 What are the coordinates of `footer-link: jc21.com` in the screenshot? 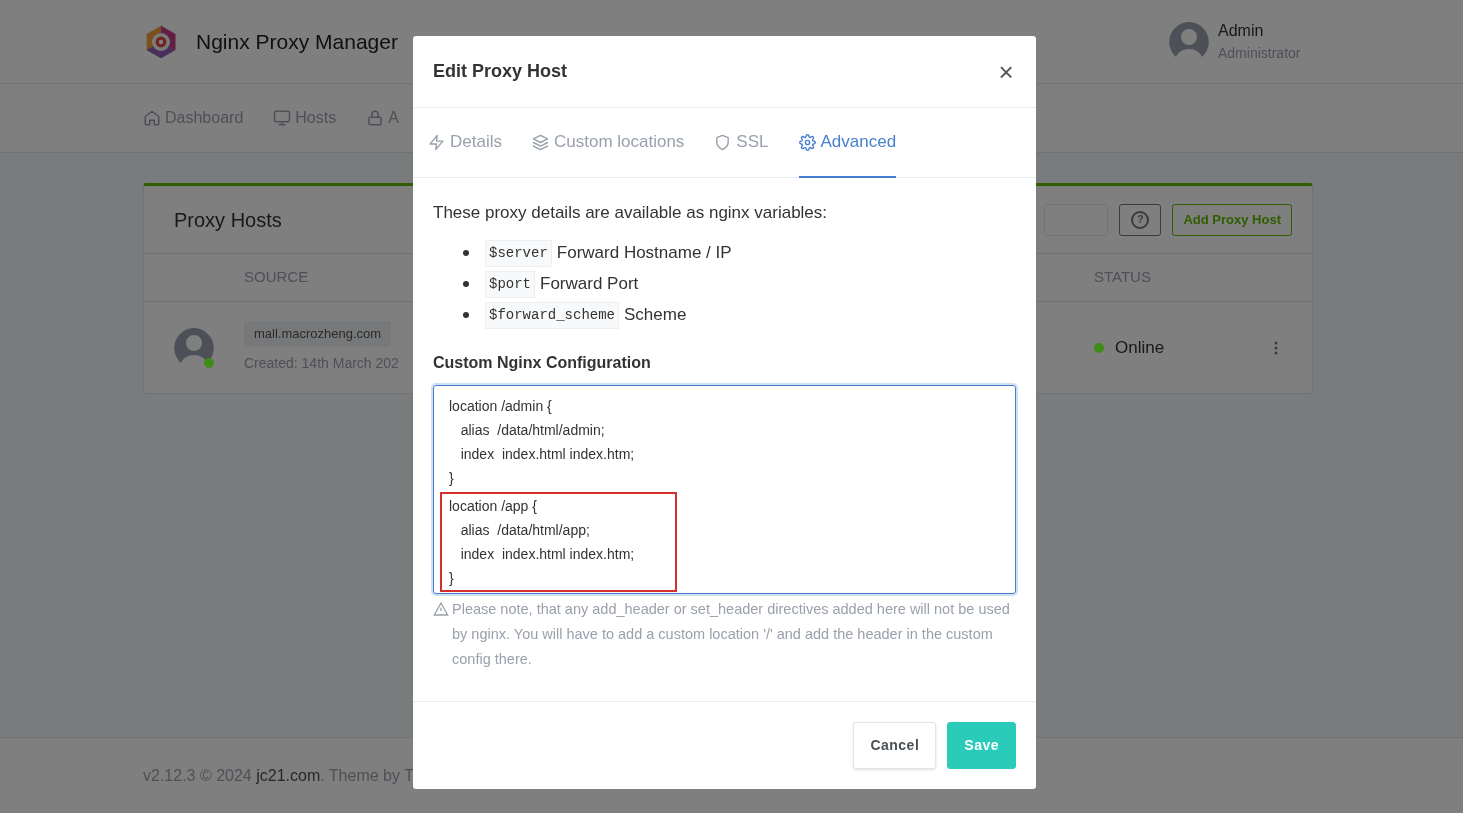 It's located at (288, 775).